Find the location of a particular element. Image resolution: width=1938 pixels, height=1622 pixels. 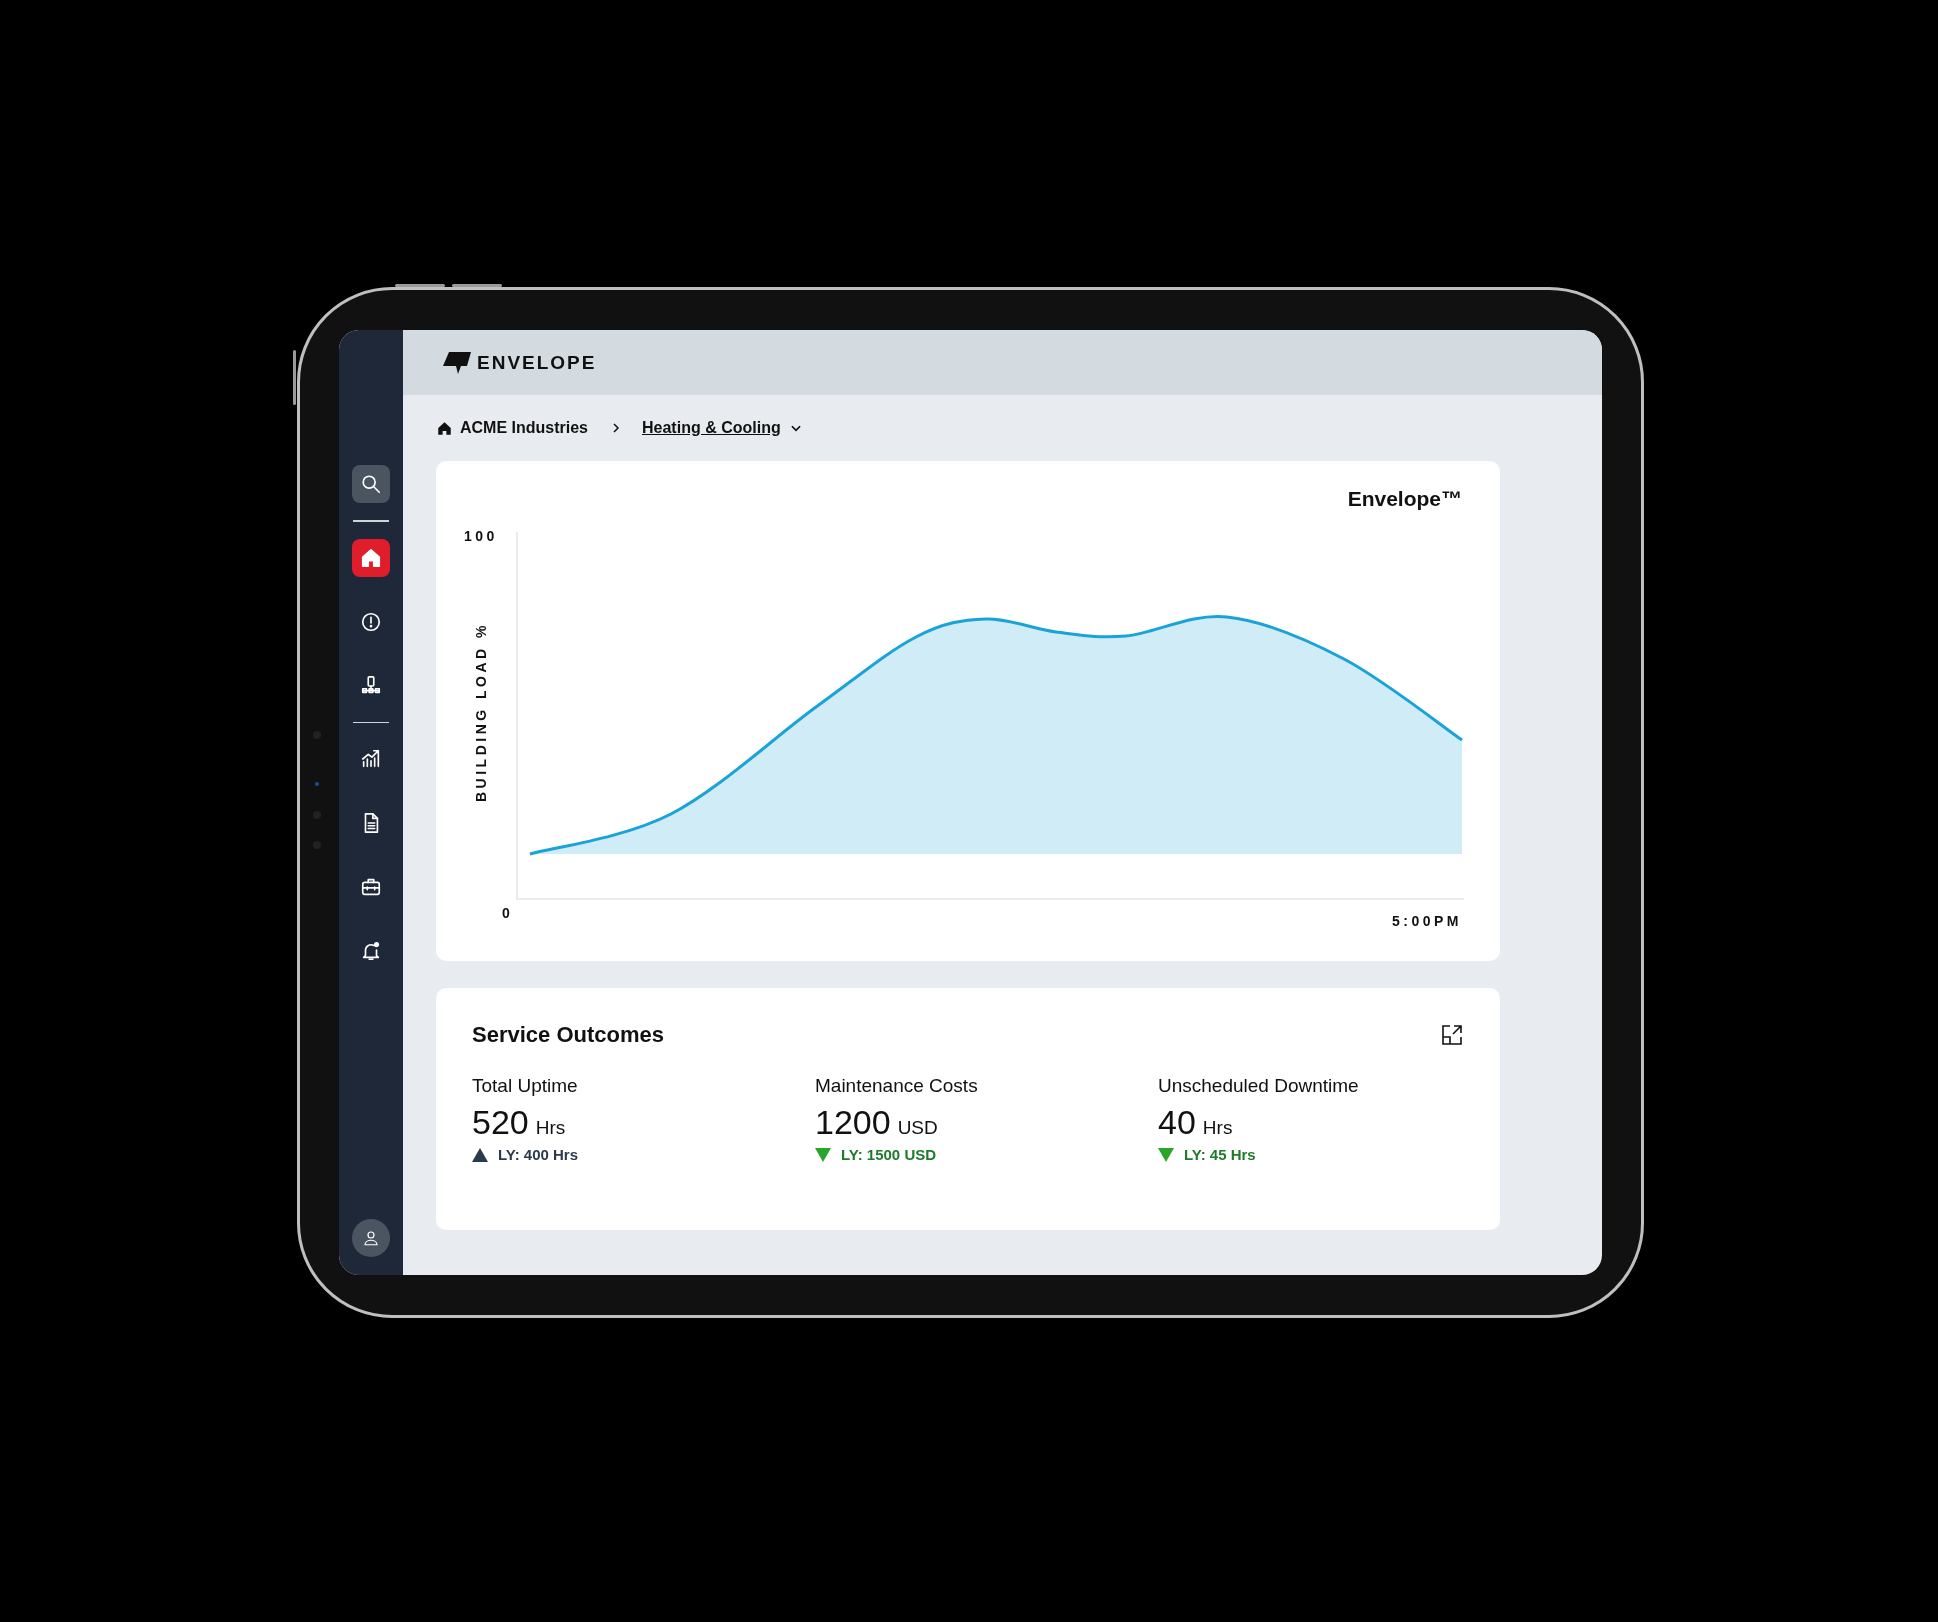

user-icon is located at coordinates (371, 1238).